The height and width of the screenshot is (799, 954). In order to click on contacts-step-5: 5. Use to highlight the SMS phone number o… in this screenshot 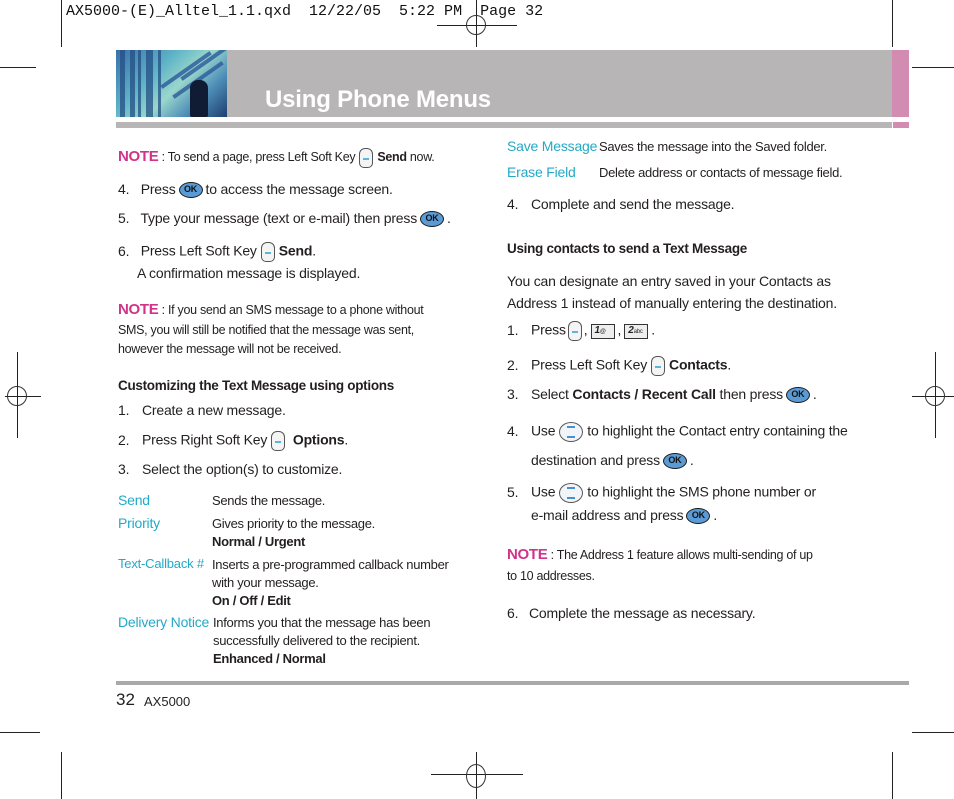, I will do `click(661, 493)`.